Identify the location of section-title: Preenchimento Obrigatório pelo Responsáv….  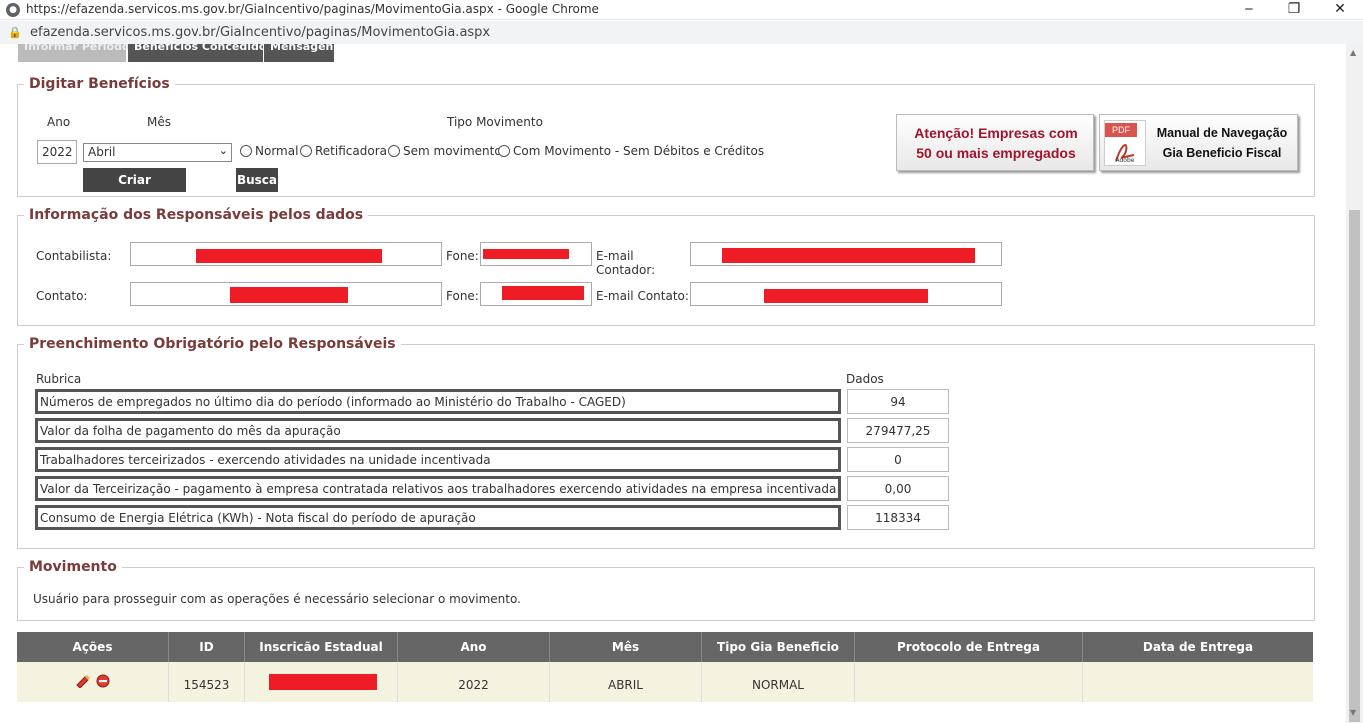
(212, 344).